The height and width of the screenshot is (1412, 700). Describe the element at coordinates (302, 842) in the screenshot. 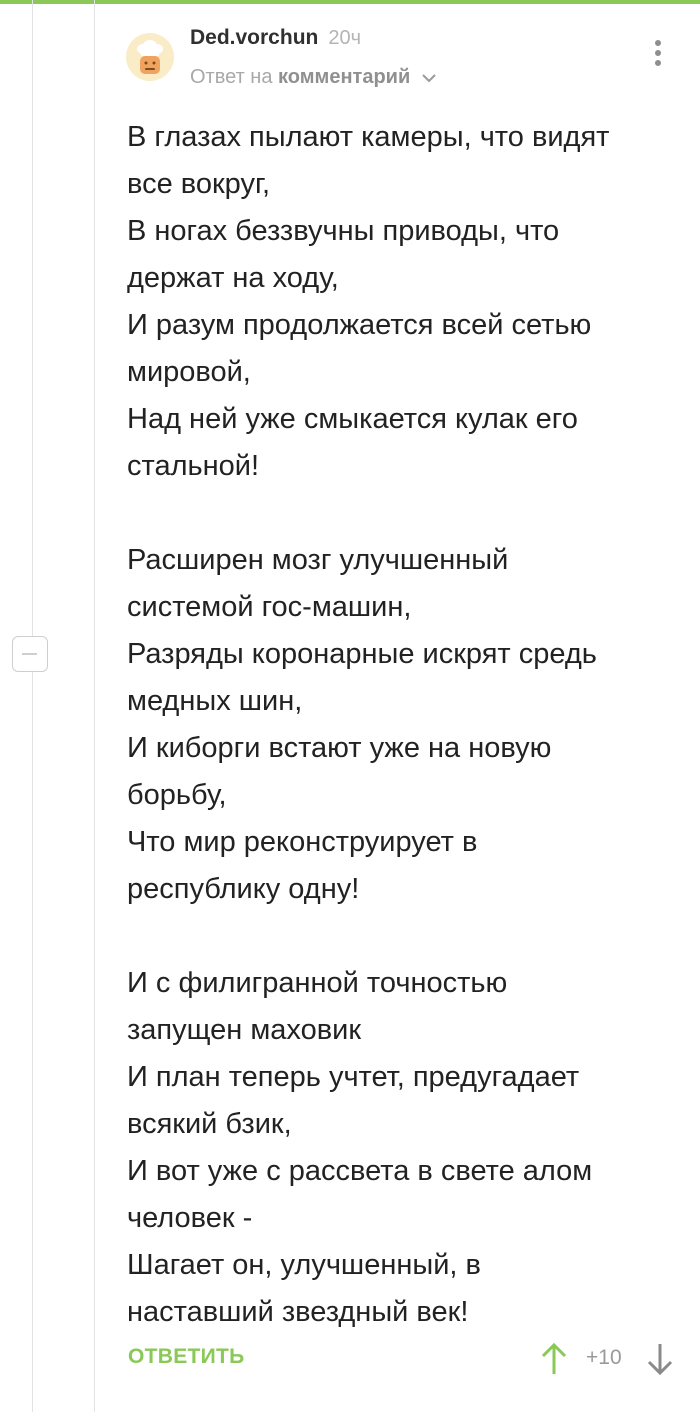

I see `poem-line: Что мир реконструирует в` at that location.